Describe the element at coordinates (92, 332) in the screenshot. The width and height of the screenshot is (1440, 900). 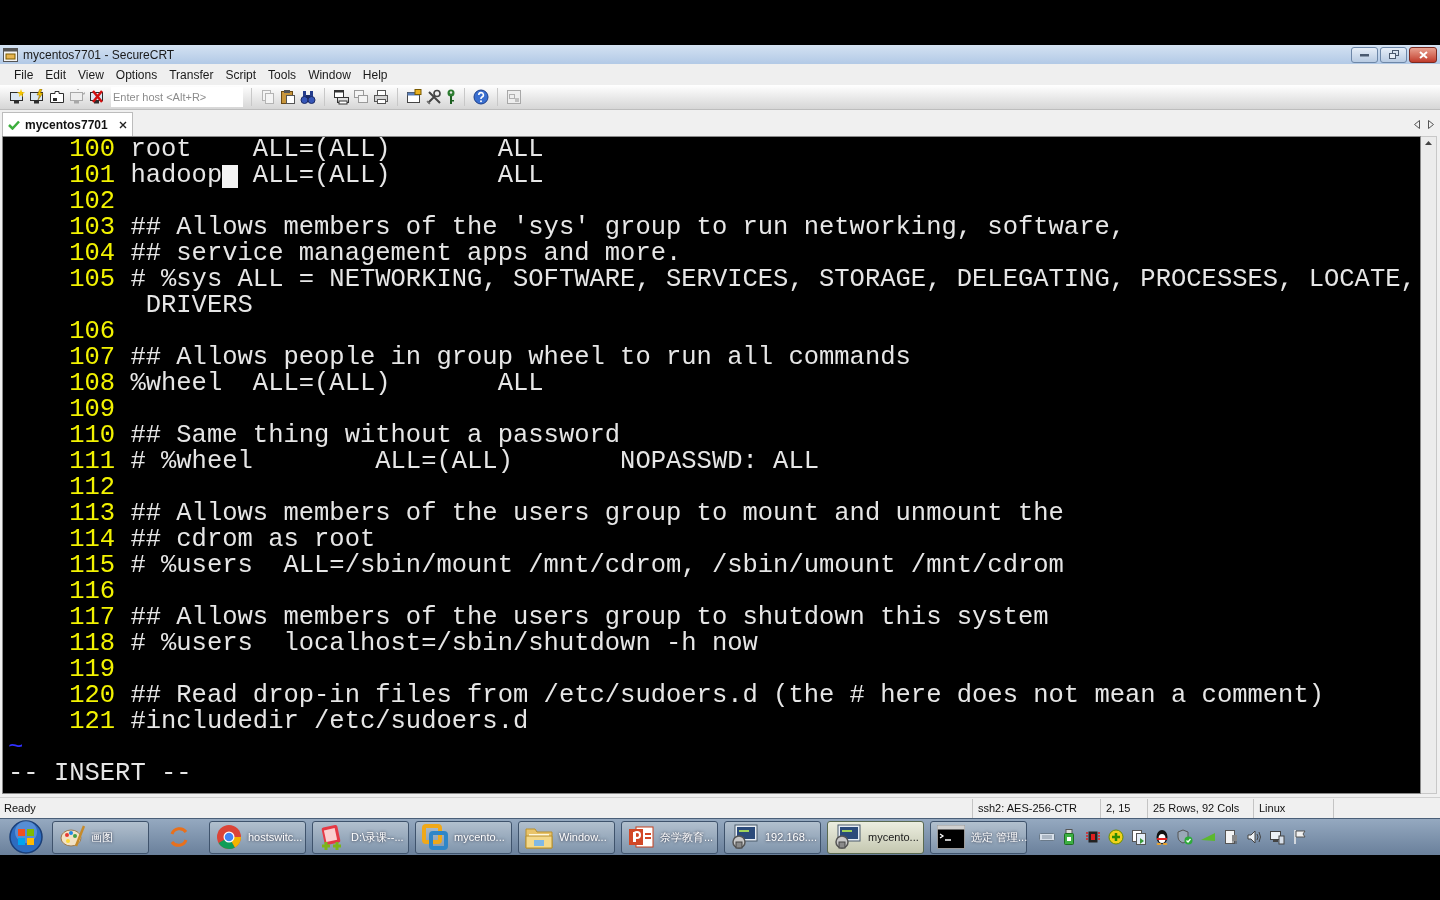
I see `line-number: 106` at that location.